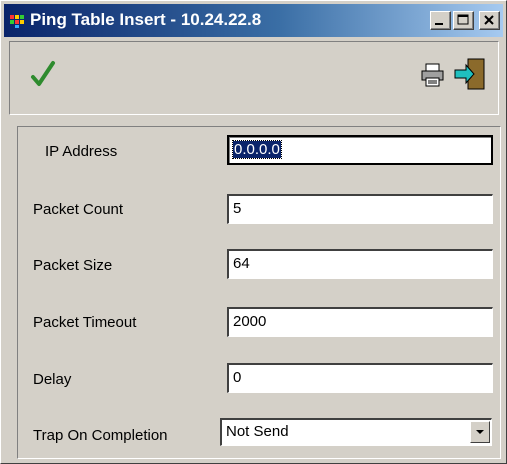 The image size is (507, 464). What do you see at coordinates (440, 20) in the screenshot?
I see `minimize-button` at bounding box center [440, 20].